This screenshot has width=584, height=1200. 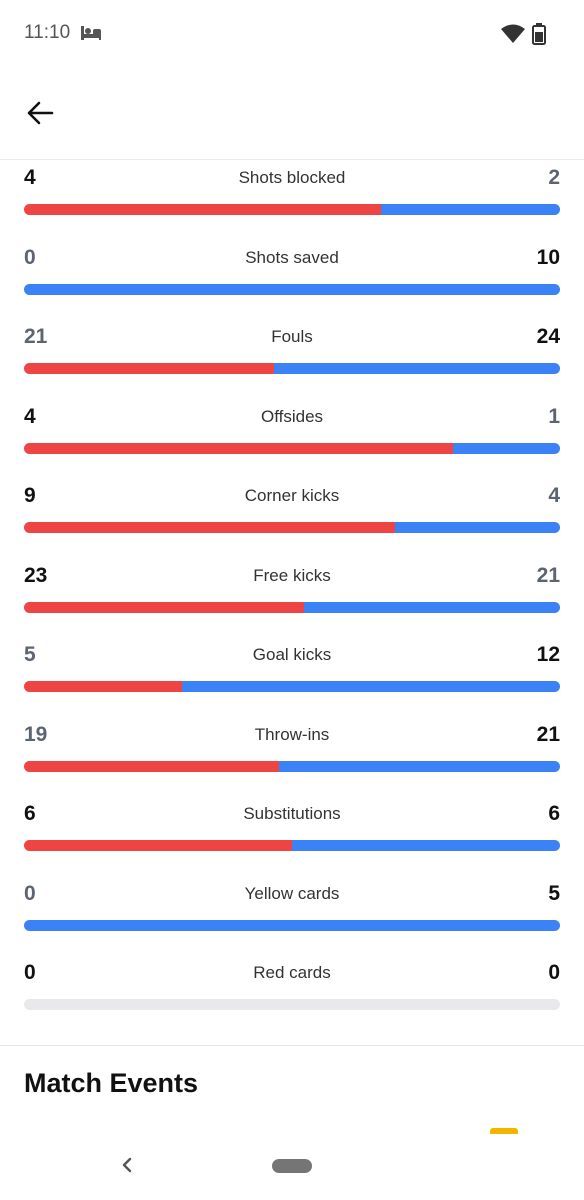 I want to click on stat-row: 0 Red cards 0, so click(x=292, y=995).